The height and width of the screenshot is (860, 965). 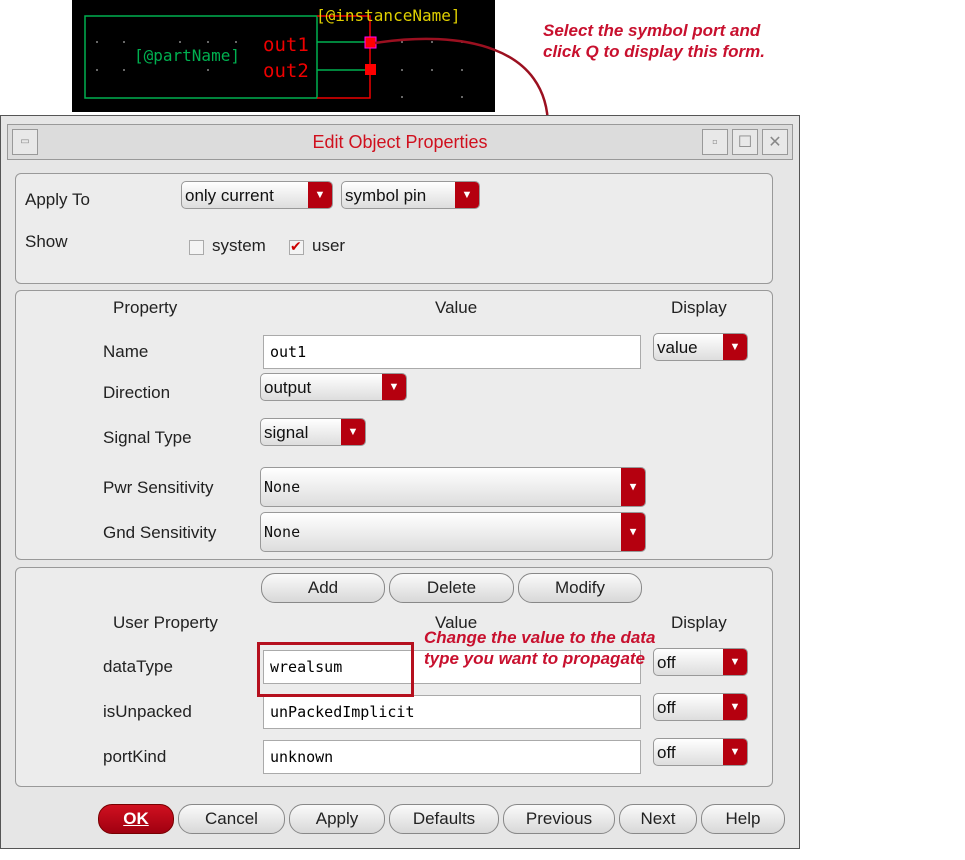 I want to click on part-name-label: [@partName], so click(x=187, y=55).